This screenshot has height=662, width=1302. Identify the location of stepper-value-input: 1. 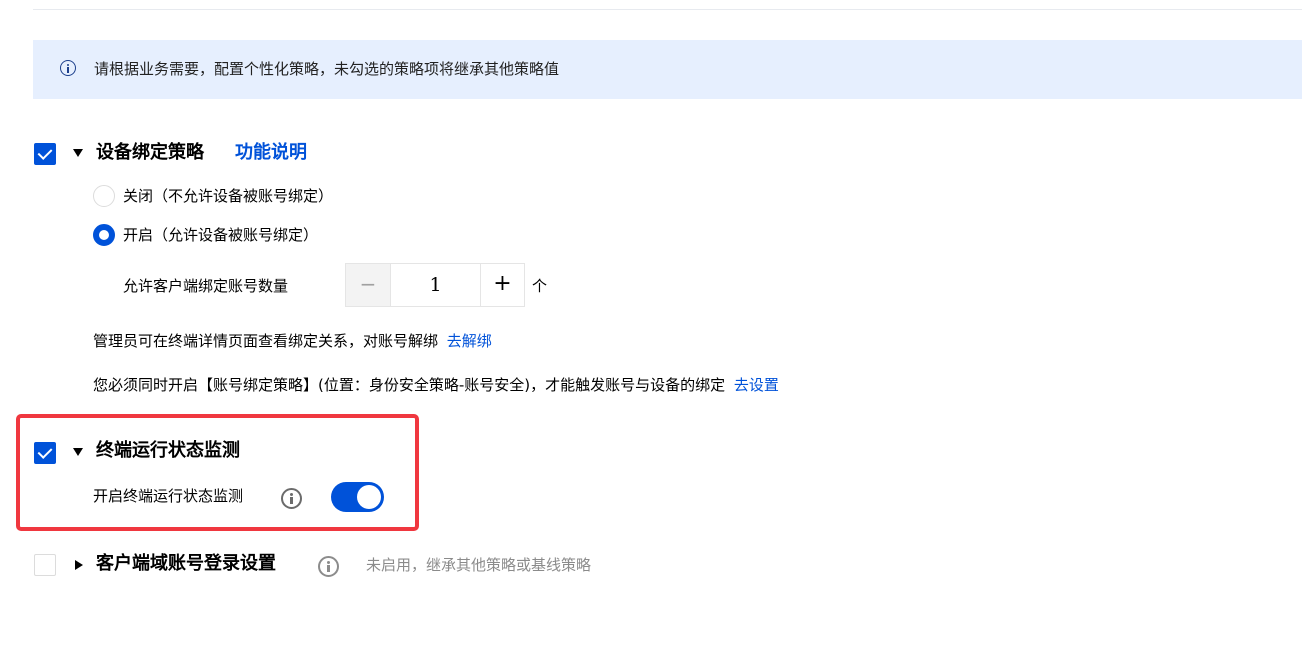
(435, 285).